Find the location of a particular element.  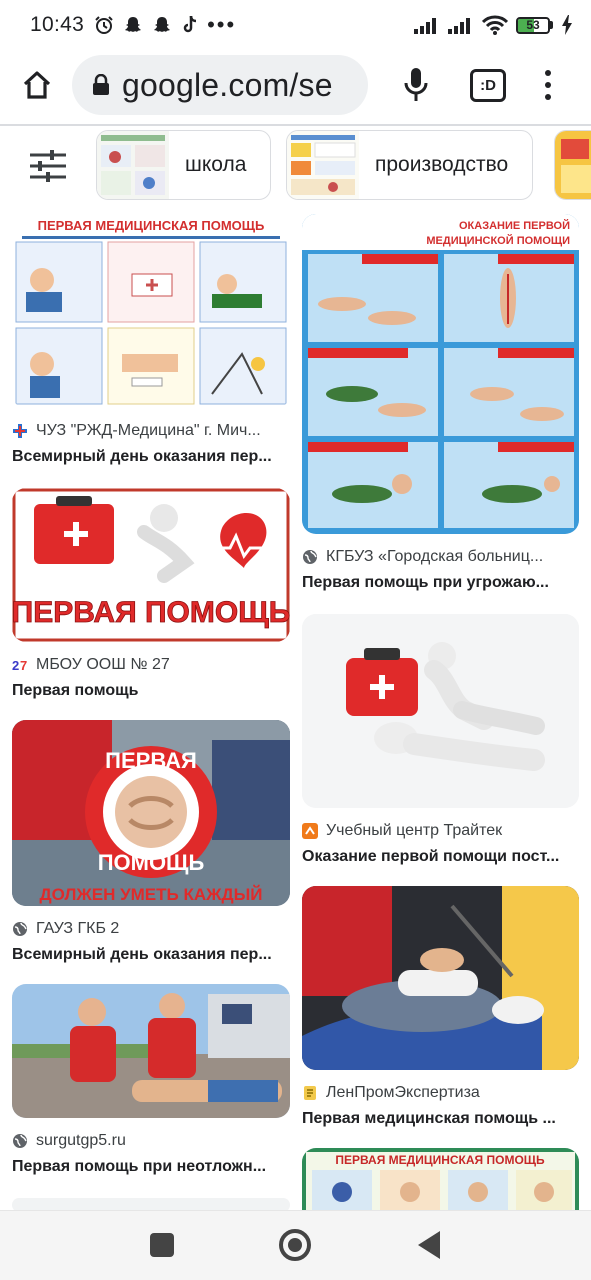

source-name: Учебный центр Трайтек is located at coordinates (414, 830).